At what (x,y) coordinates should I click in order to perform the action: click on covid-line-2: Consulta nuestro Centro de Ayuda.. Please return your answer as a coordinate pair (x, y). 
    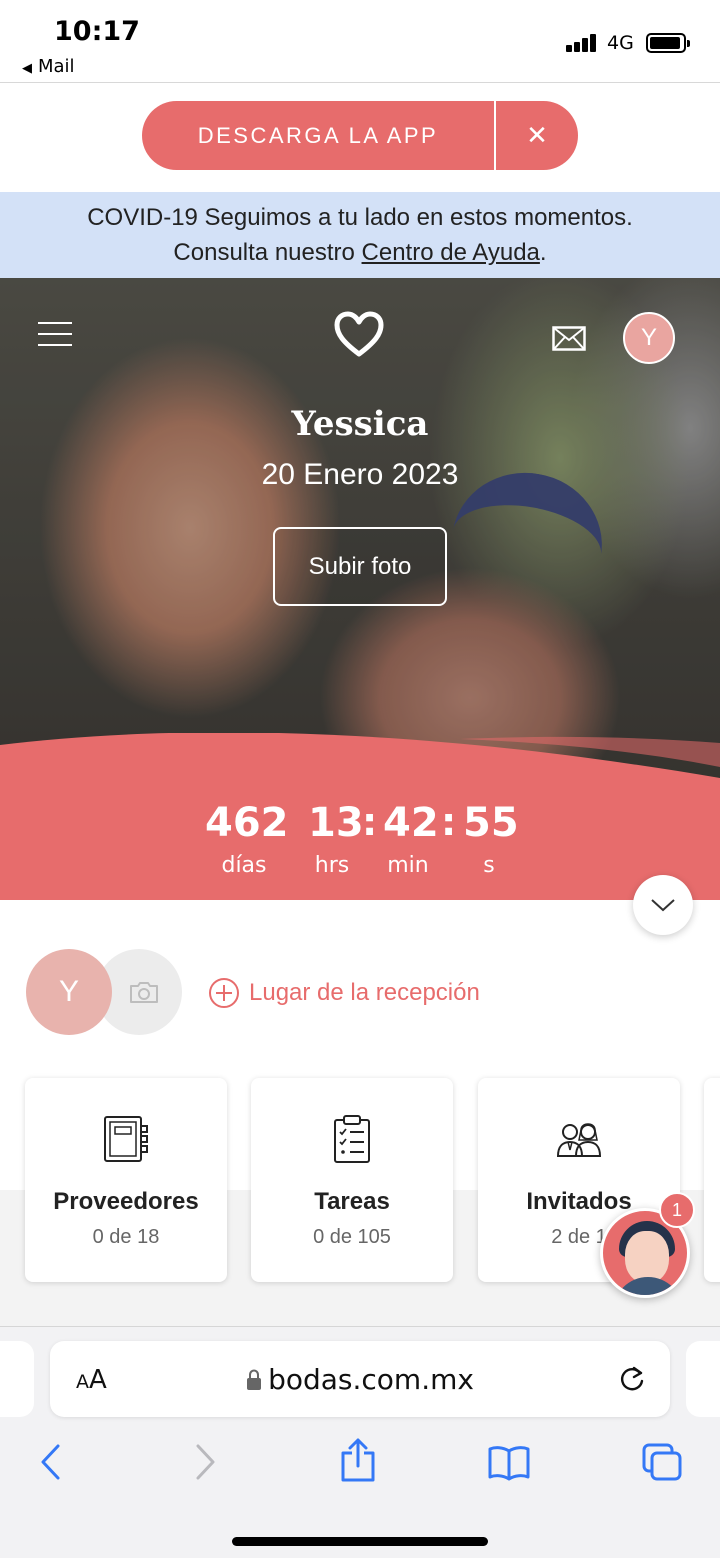
    Looking at the image, I should click on (360, 252).